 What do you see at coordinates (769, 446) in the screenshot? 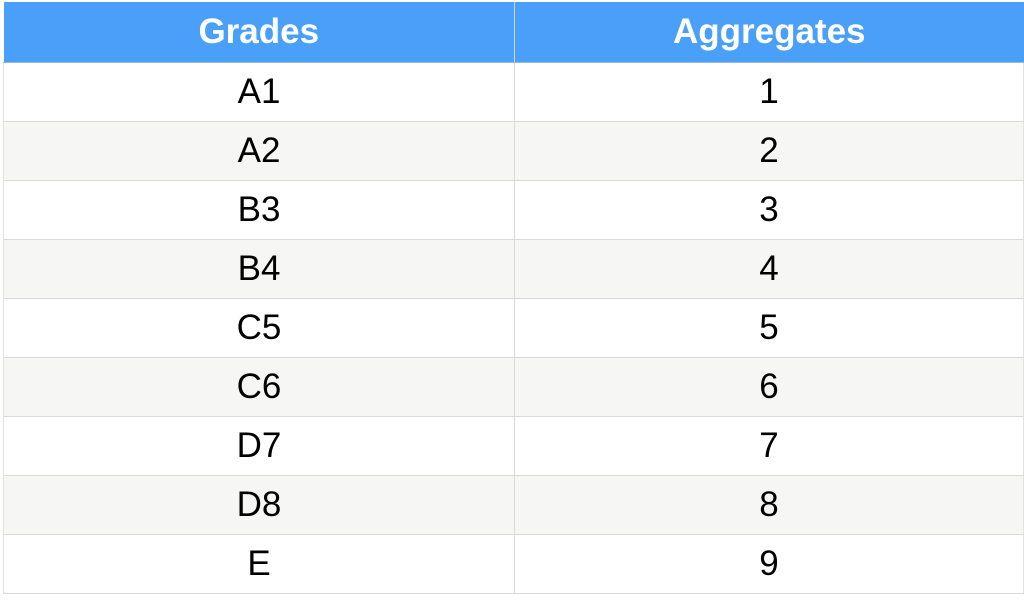
I see `aggregate-cell: 7` at bounding box center [769, 446].